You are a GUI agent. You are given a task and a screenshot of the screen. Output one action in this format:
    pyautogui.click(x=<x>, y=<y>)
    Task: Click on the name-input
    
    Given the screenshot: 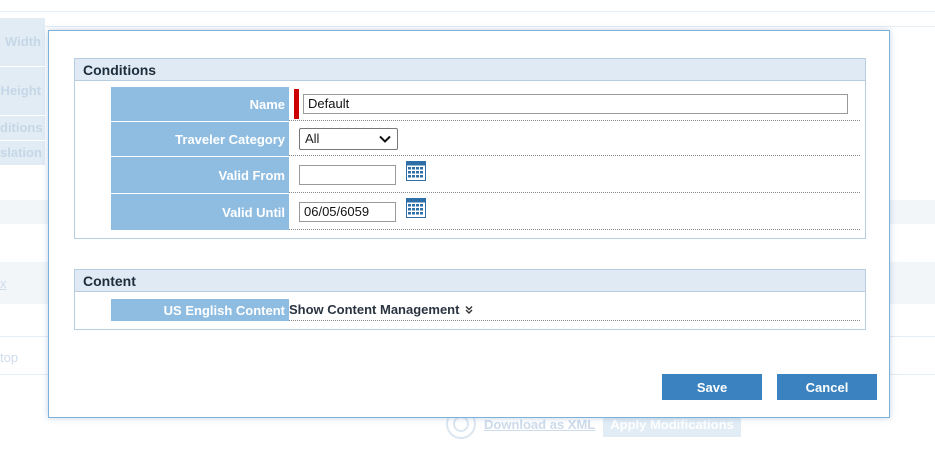 What is the action you would take?
    pyautogui.click(x=575, y=103)
    